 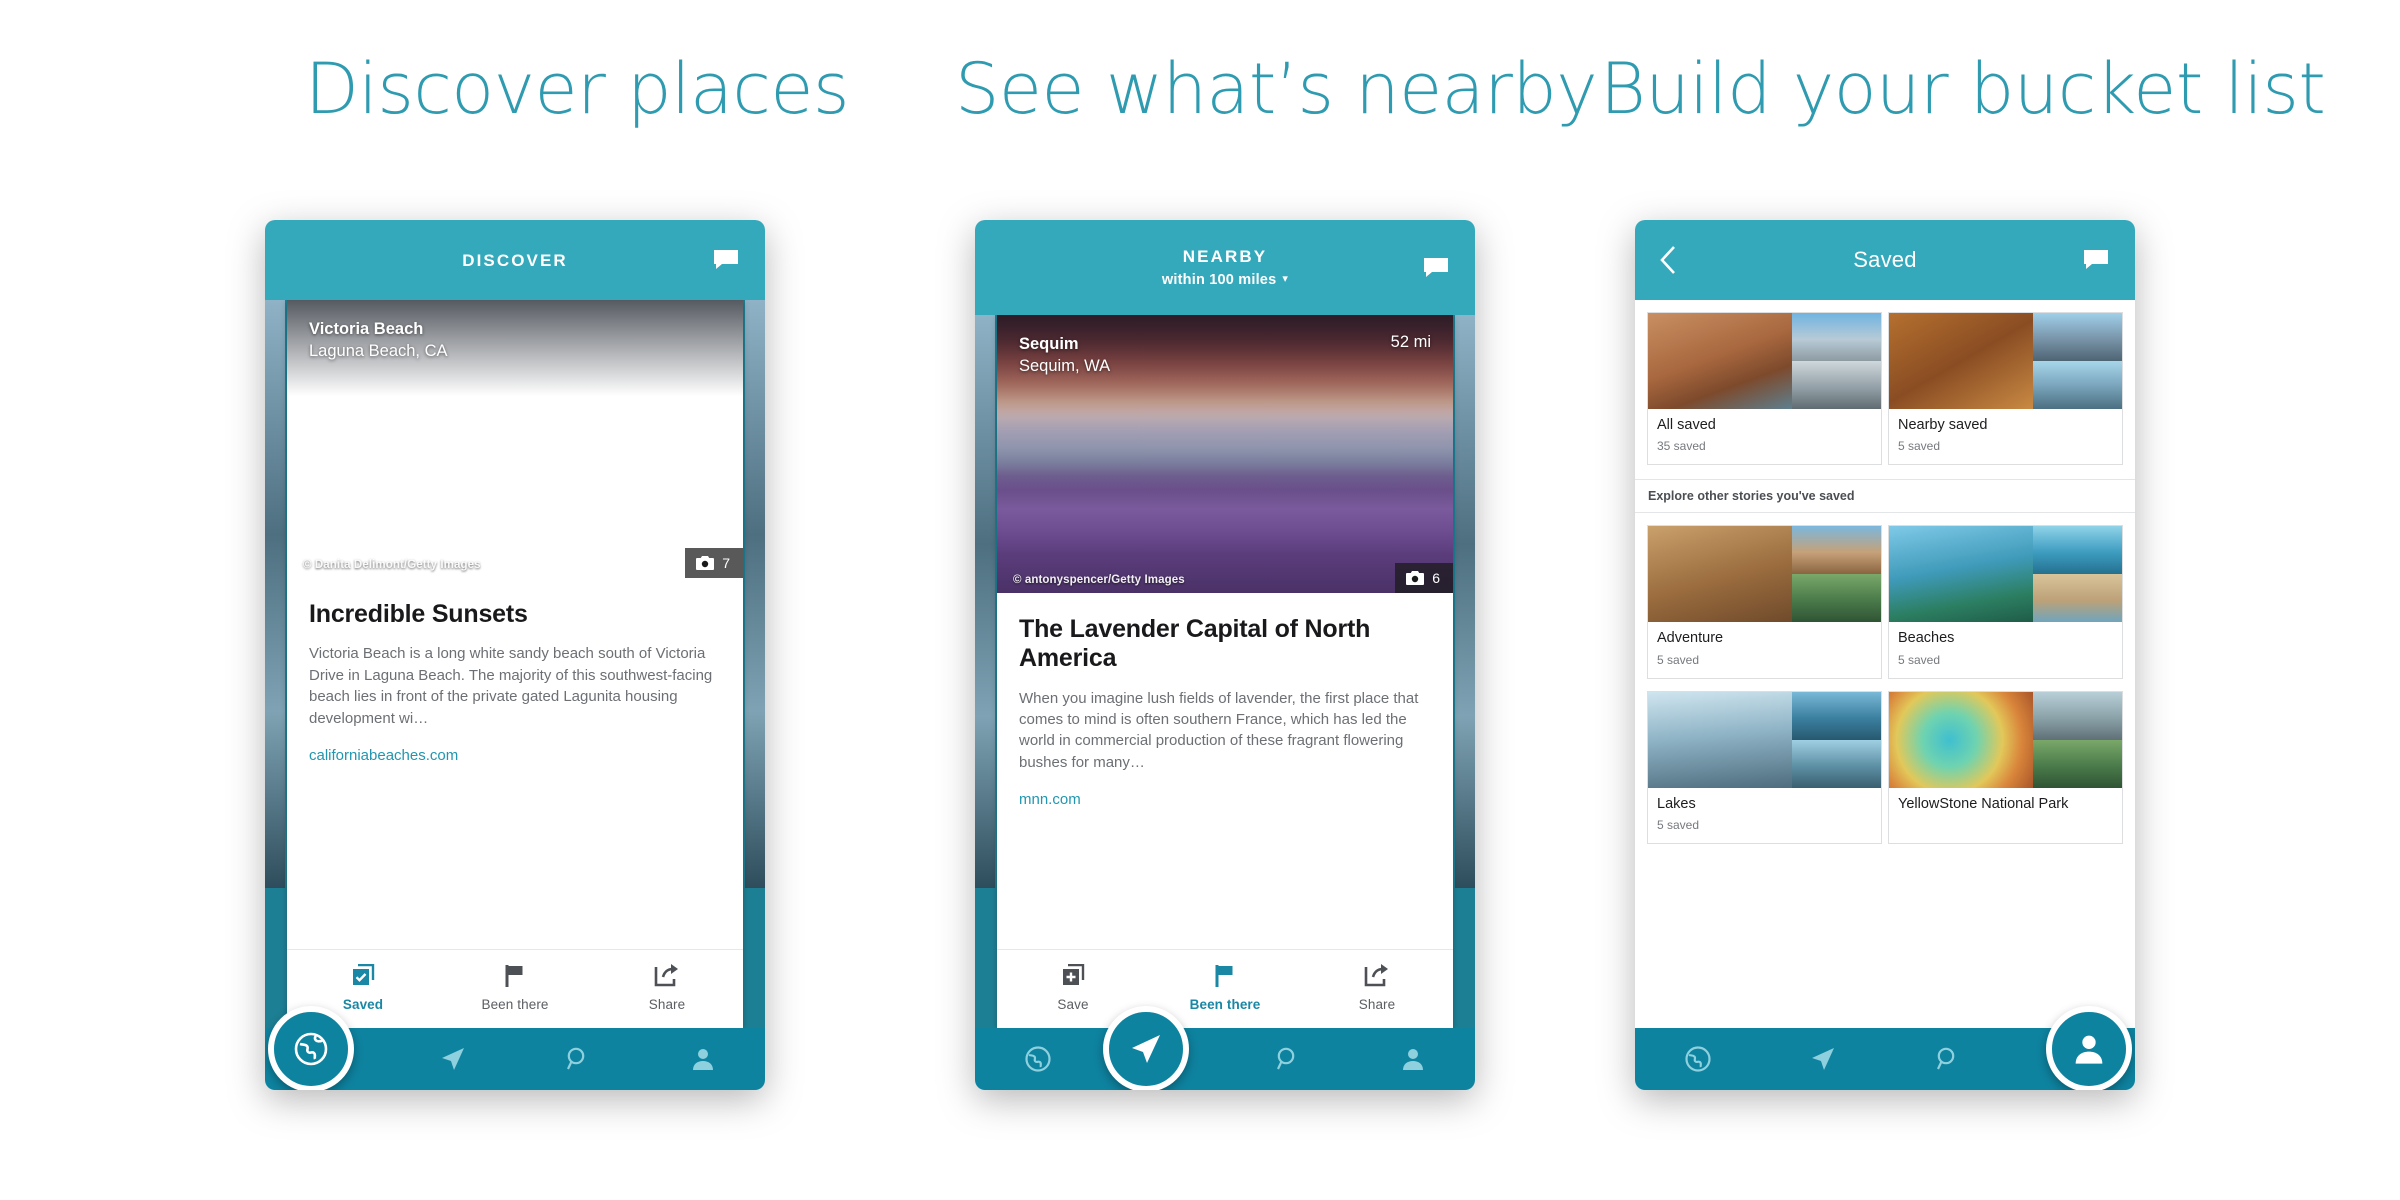 What do you see at coordinates (705, 563) in the screenshot?
I see `camera-icon` at bounding box center [705, 563].